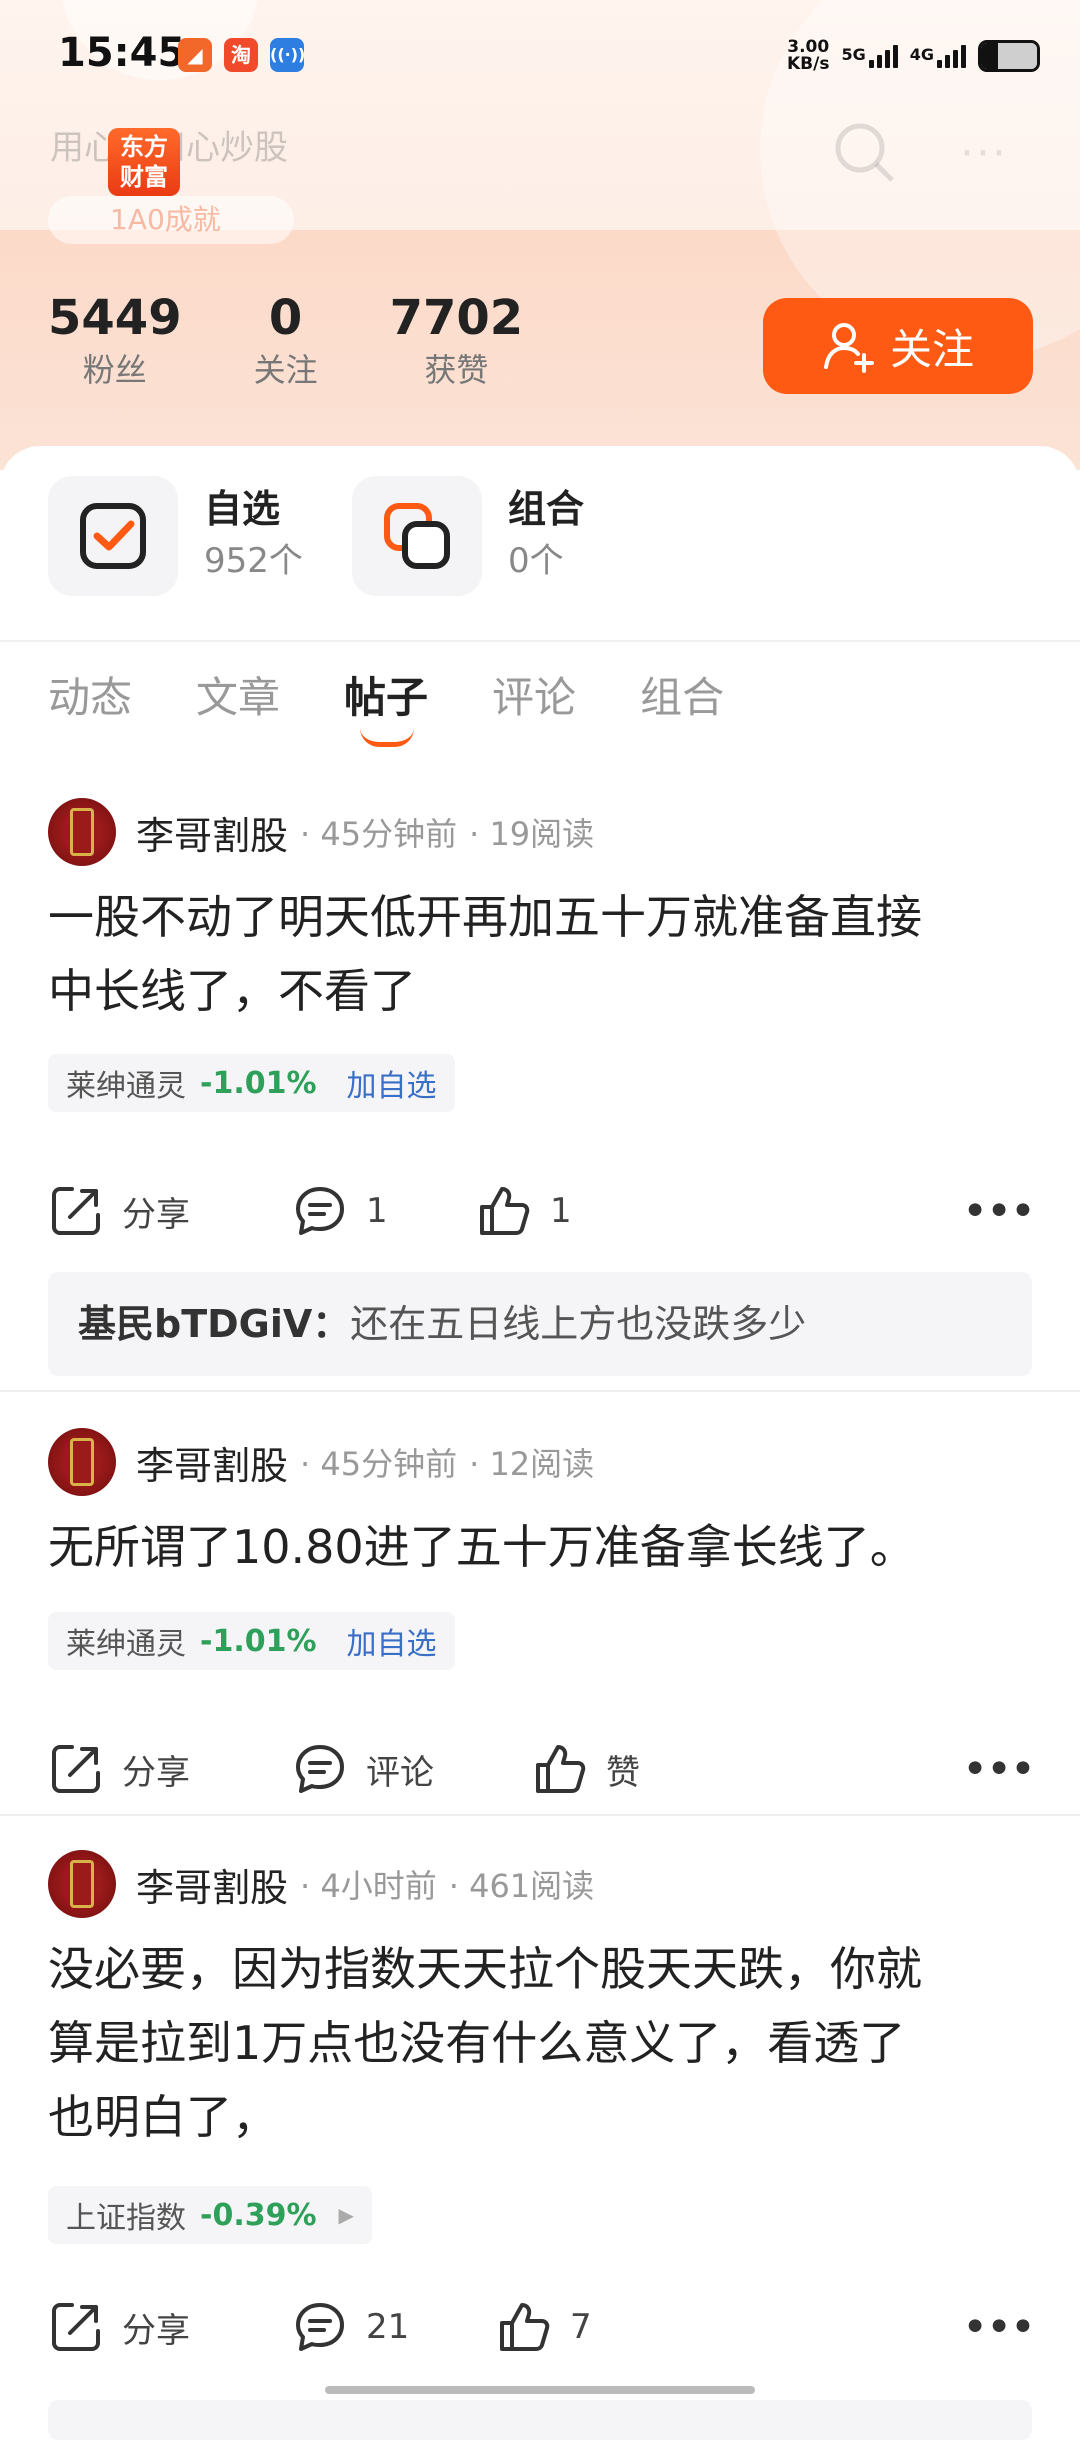 This screenshot has height=2440, width=1080. I want to click on stat-likes: 7702 获赞, so click(457, 340).